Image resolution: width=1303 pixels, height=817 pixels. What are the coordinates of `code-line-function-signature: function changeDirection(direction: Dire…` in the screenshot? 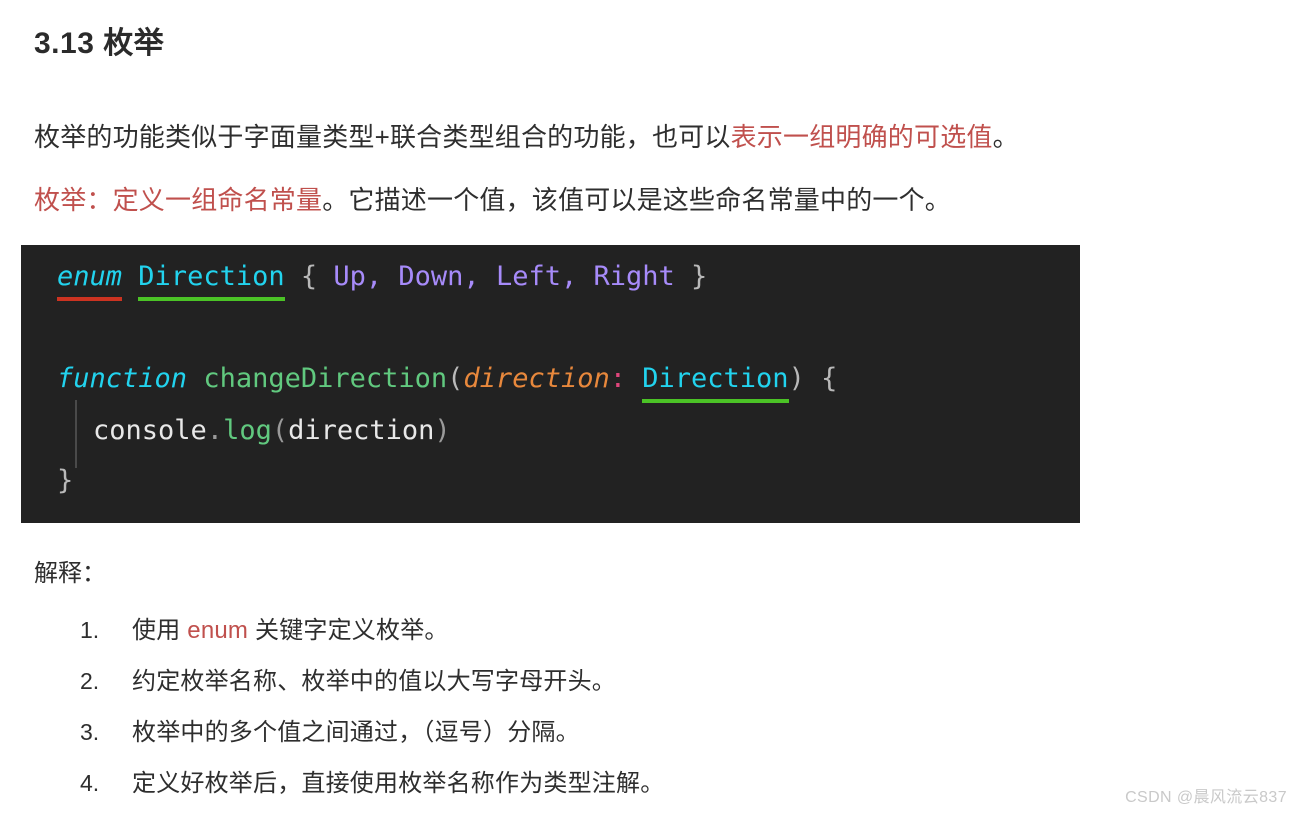 It's located at (447, 383).